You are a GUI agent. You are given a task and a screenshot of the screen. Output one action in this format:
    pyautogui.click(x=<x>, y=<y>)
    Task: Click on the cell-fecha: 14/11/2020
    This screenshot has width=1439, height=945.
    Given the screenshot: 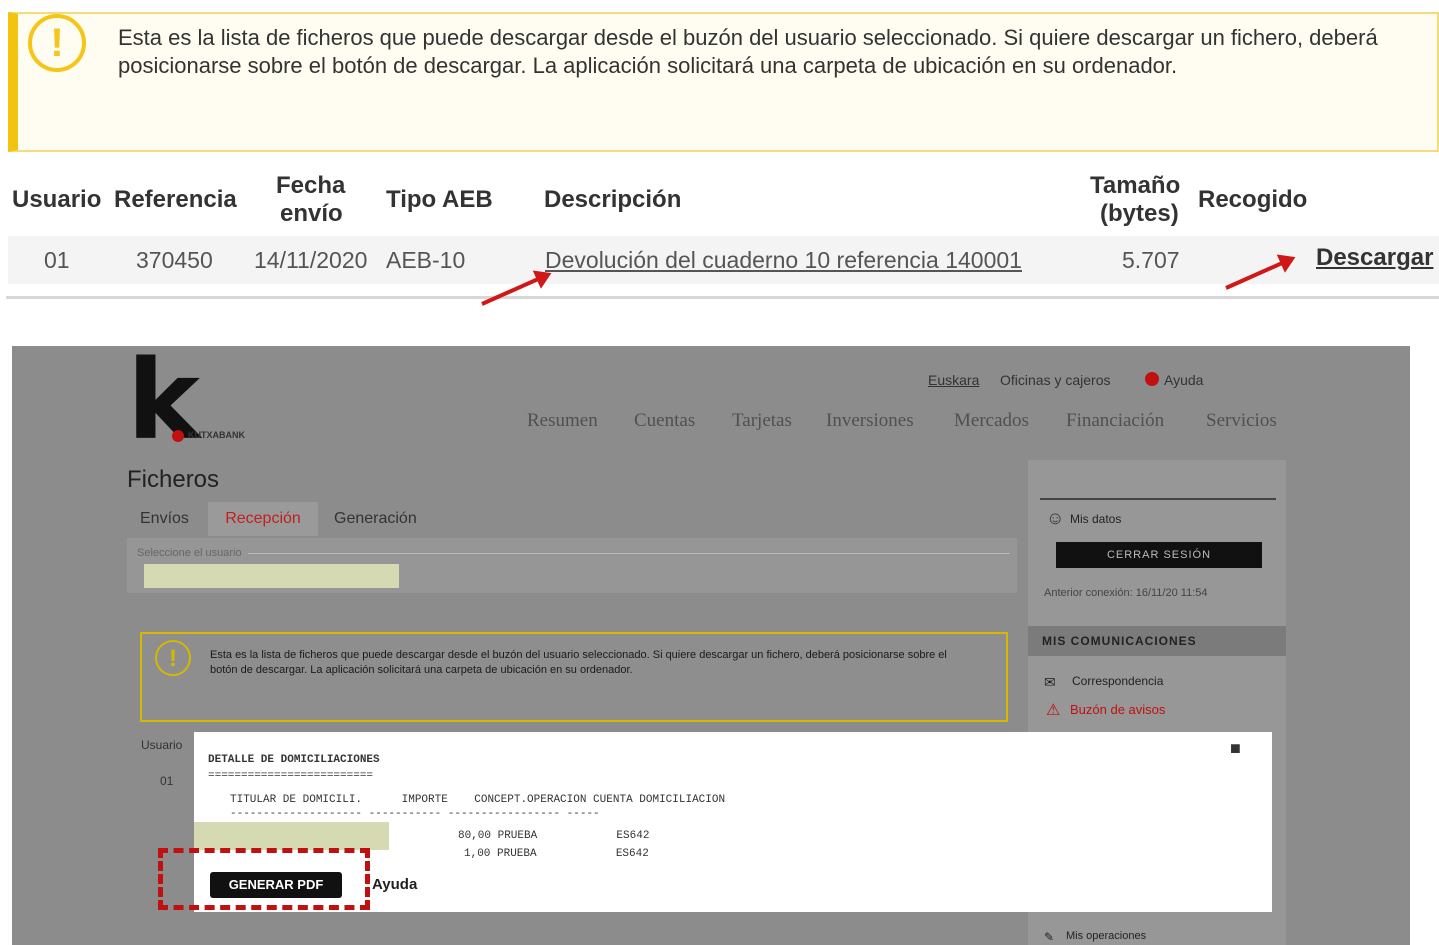 What is the action you would take?
    pyautogui.click(x=311, y=260)
    